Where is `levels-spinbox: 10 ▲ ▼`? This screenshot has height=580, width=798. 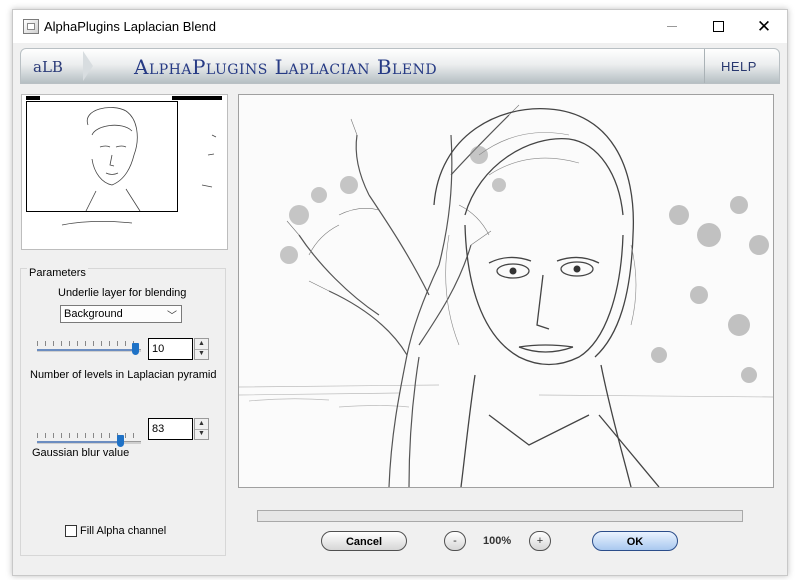
levels-spinbox: 10 ▲ ▼ is located at coordinates (178, 349).